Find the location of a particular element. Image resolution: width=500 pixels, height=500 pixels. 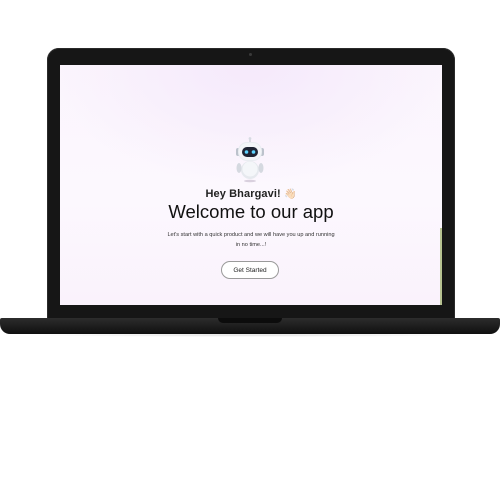

get-started-button: Get Started is located at coordinates (250, 270).